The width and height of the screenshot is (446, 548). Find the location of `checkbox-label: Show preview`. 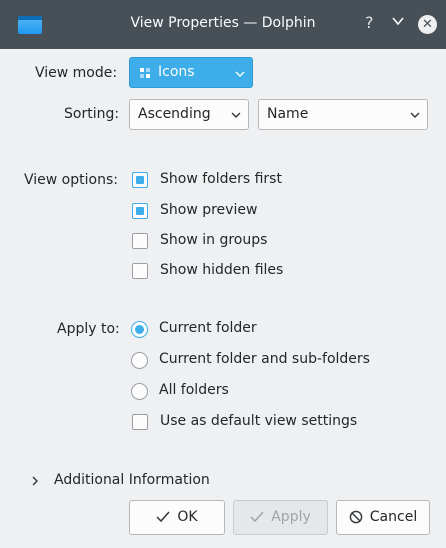

checkbox-label: Show preview is located at coordinates (209, 210).